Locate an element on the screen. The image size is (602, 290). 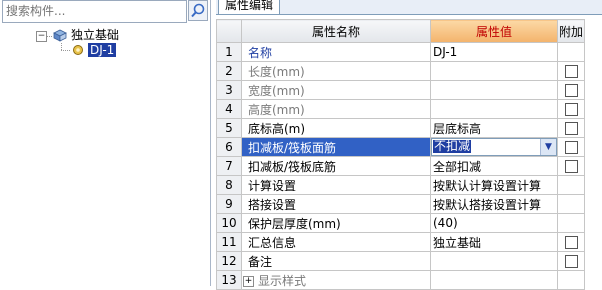
property-value: (40) is located at coordinates (445, 223).